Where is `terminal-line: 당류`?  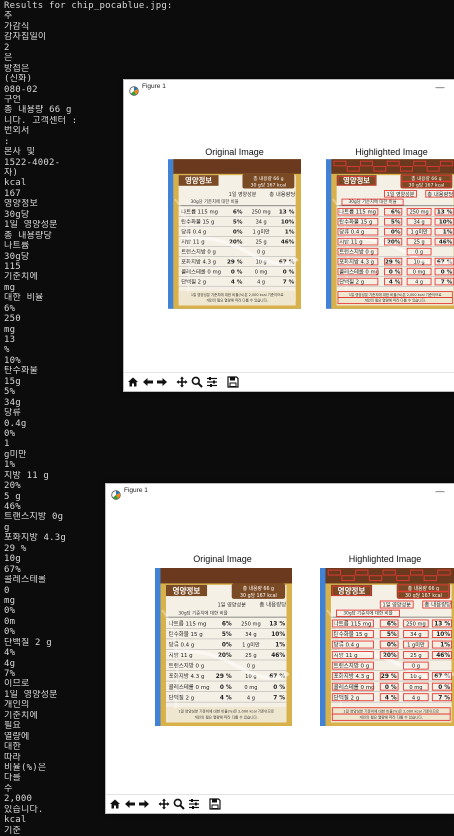
terminal-line: 당류 is located at coordinates (12, 413).